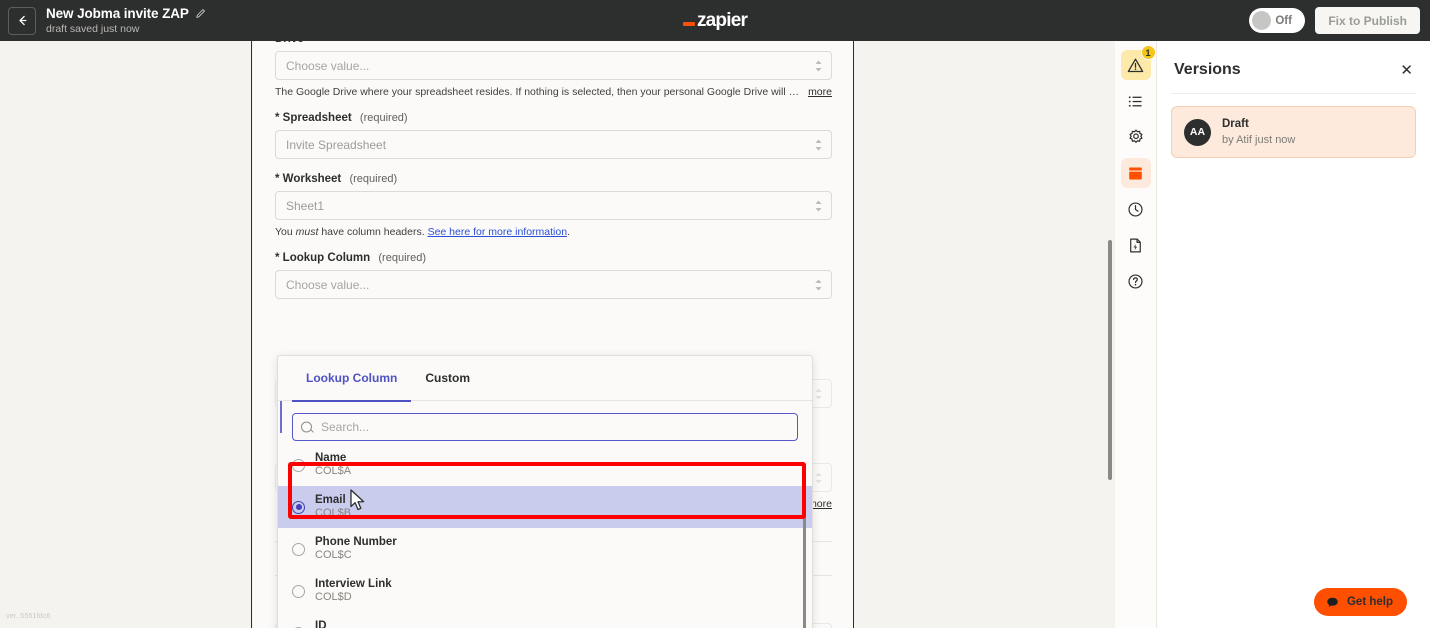  I want to click on top-bar-actions: Off Fix to Publish, so click(1334, 20).